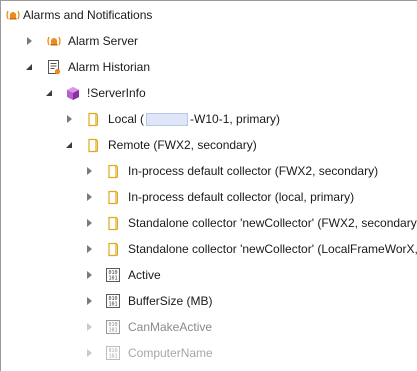 The width and height of the screenshot is (417, 371). What do you see at coordinates (103, 41) in the screenshot?
I see `tree-node-label: Alarm Server` at bounding box center [103, 41].